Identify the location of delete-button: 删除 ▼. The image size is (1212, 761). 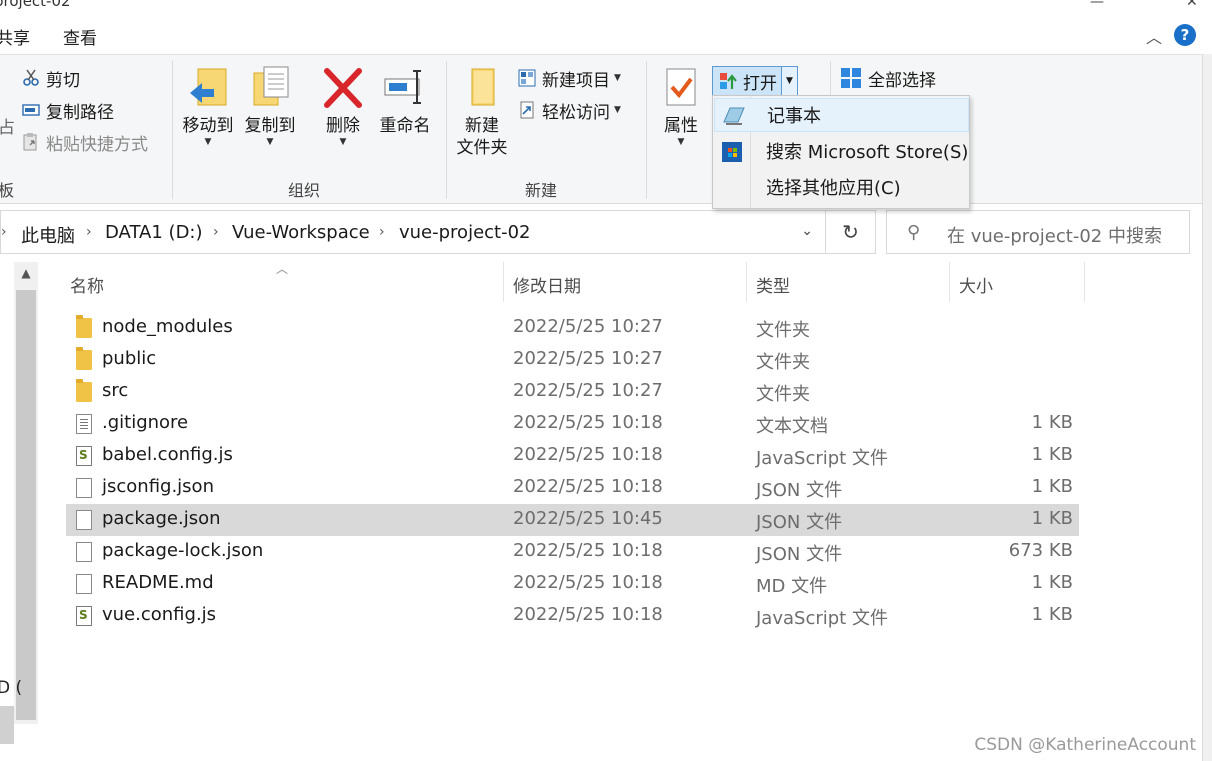
(343, 106).